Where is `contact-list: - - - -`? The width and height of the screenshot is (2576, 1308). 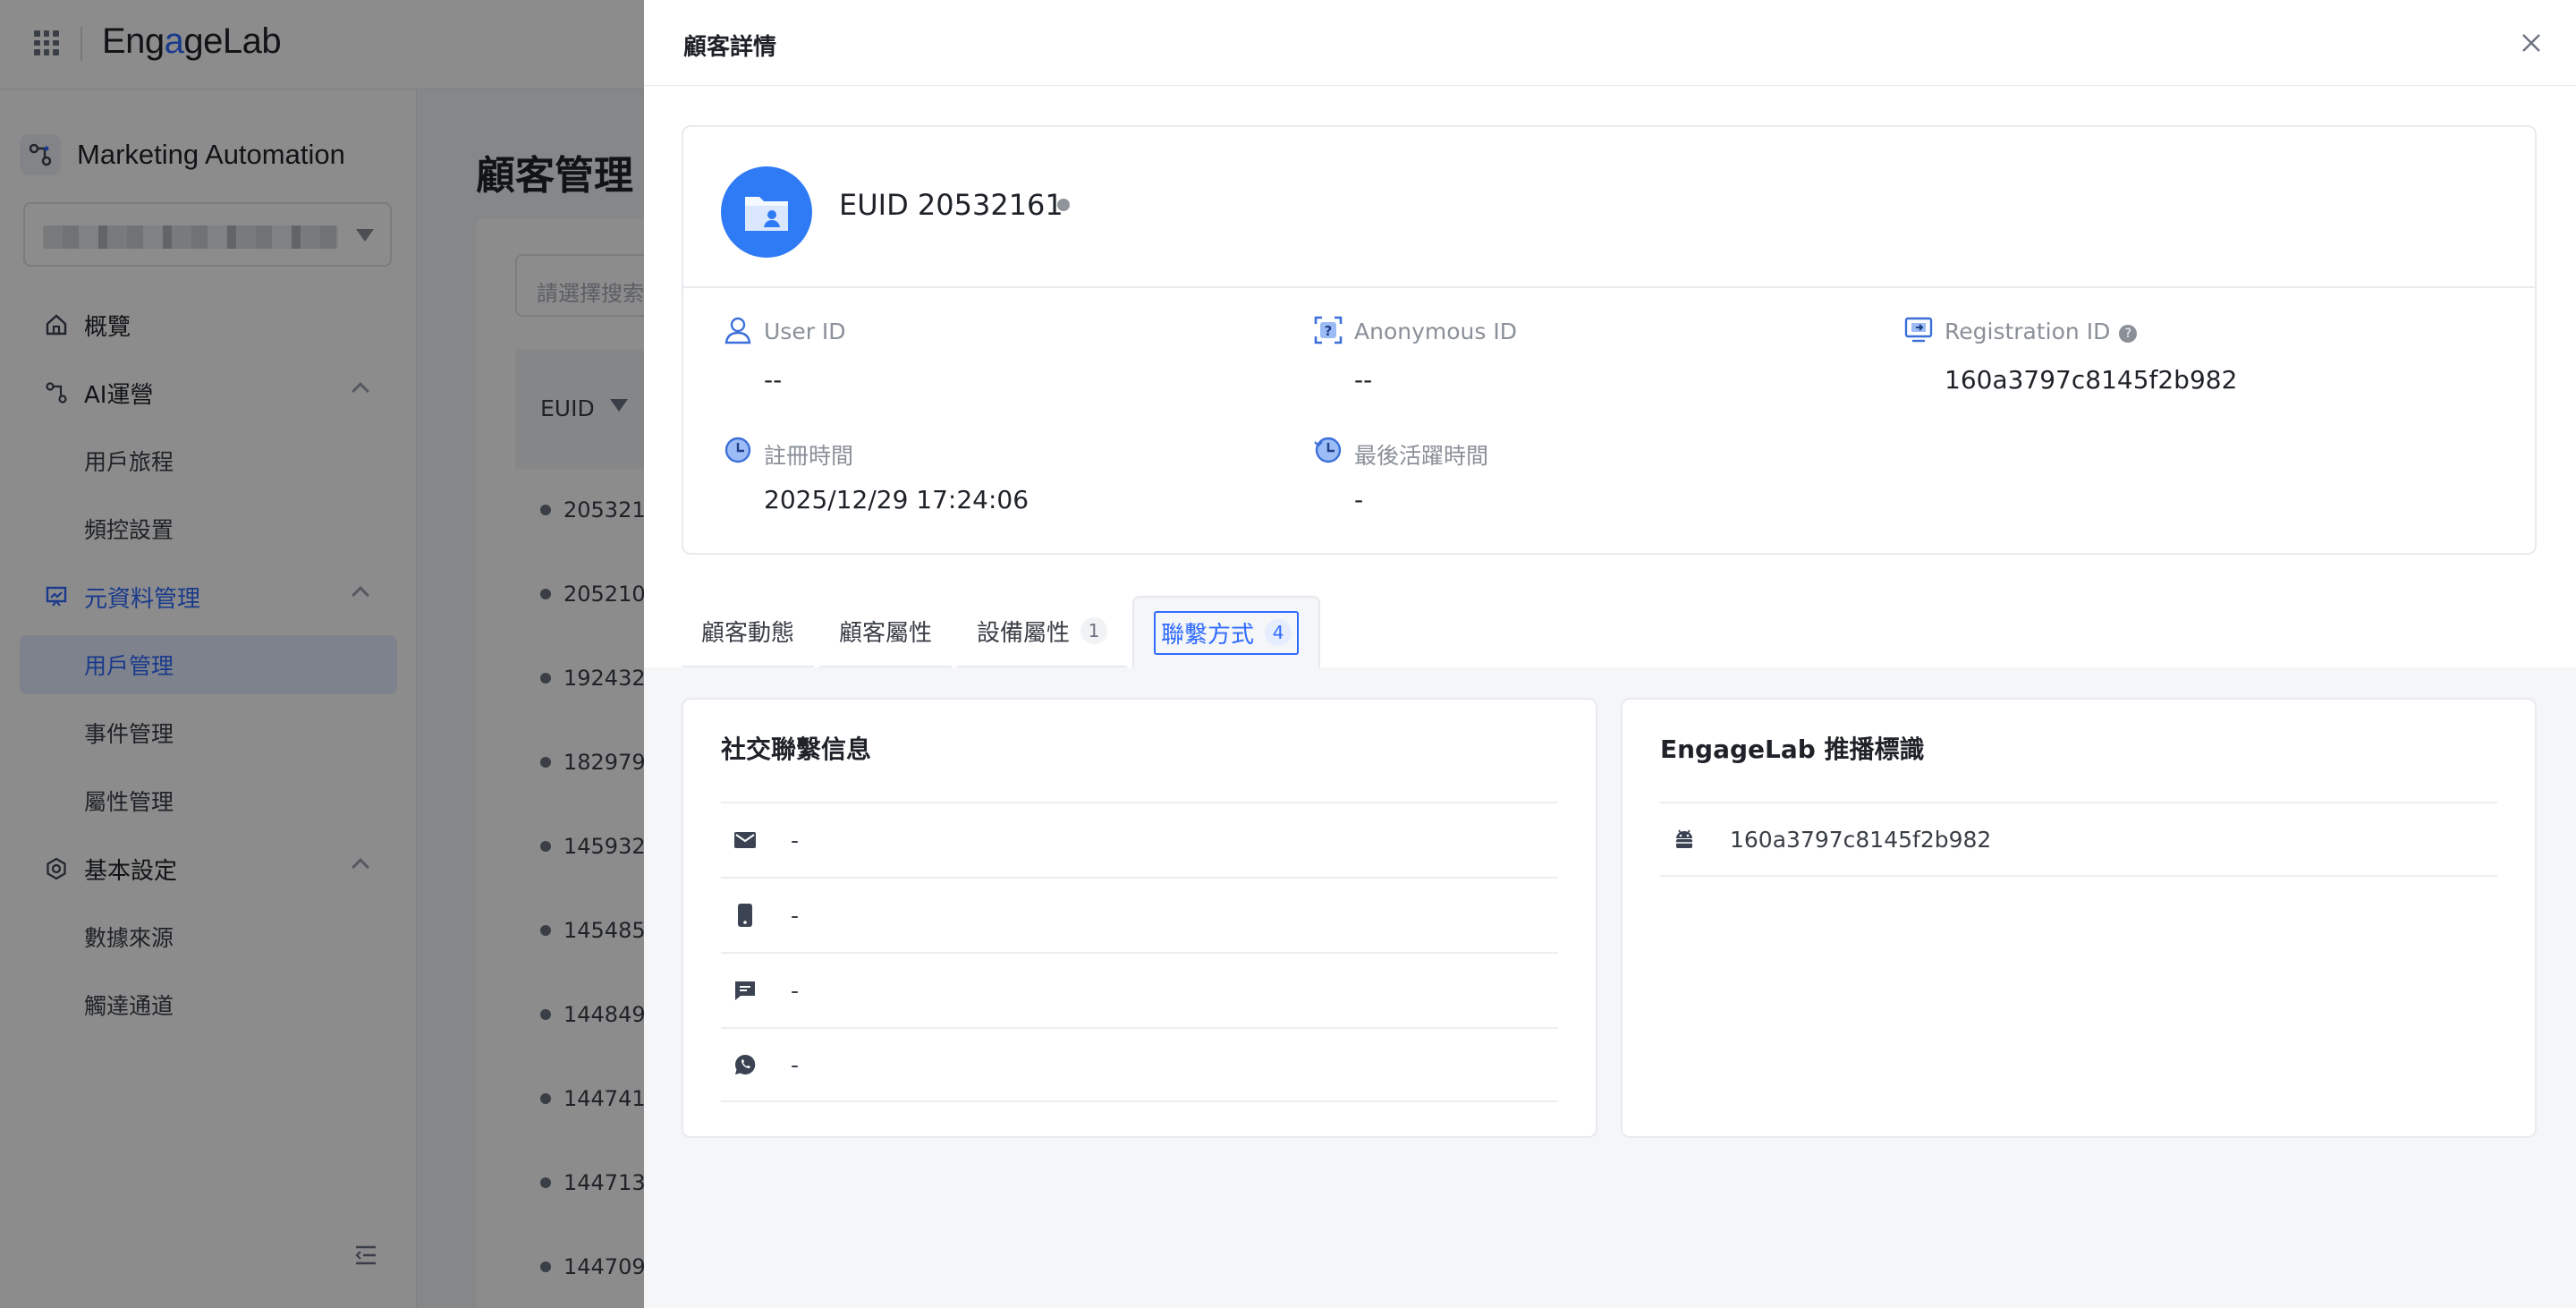 contact-list: - - - - is located at coordinates (1139, 952).